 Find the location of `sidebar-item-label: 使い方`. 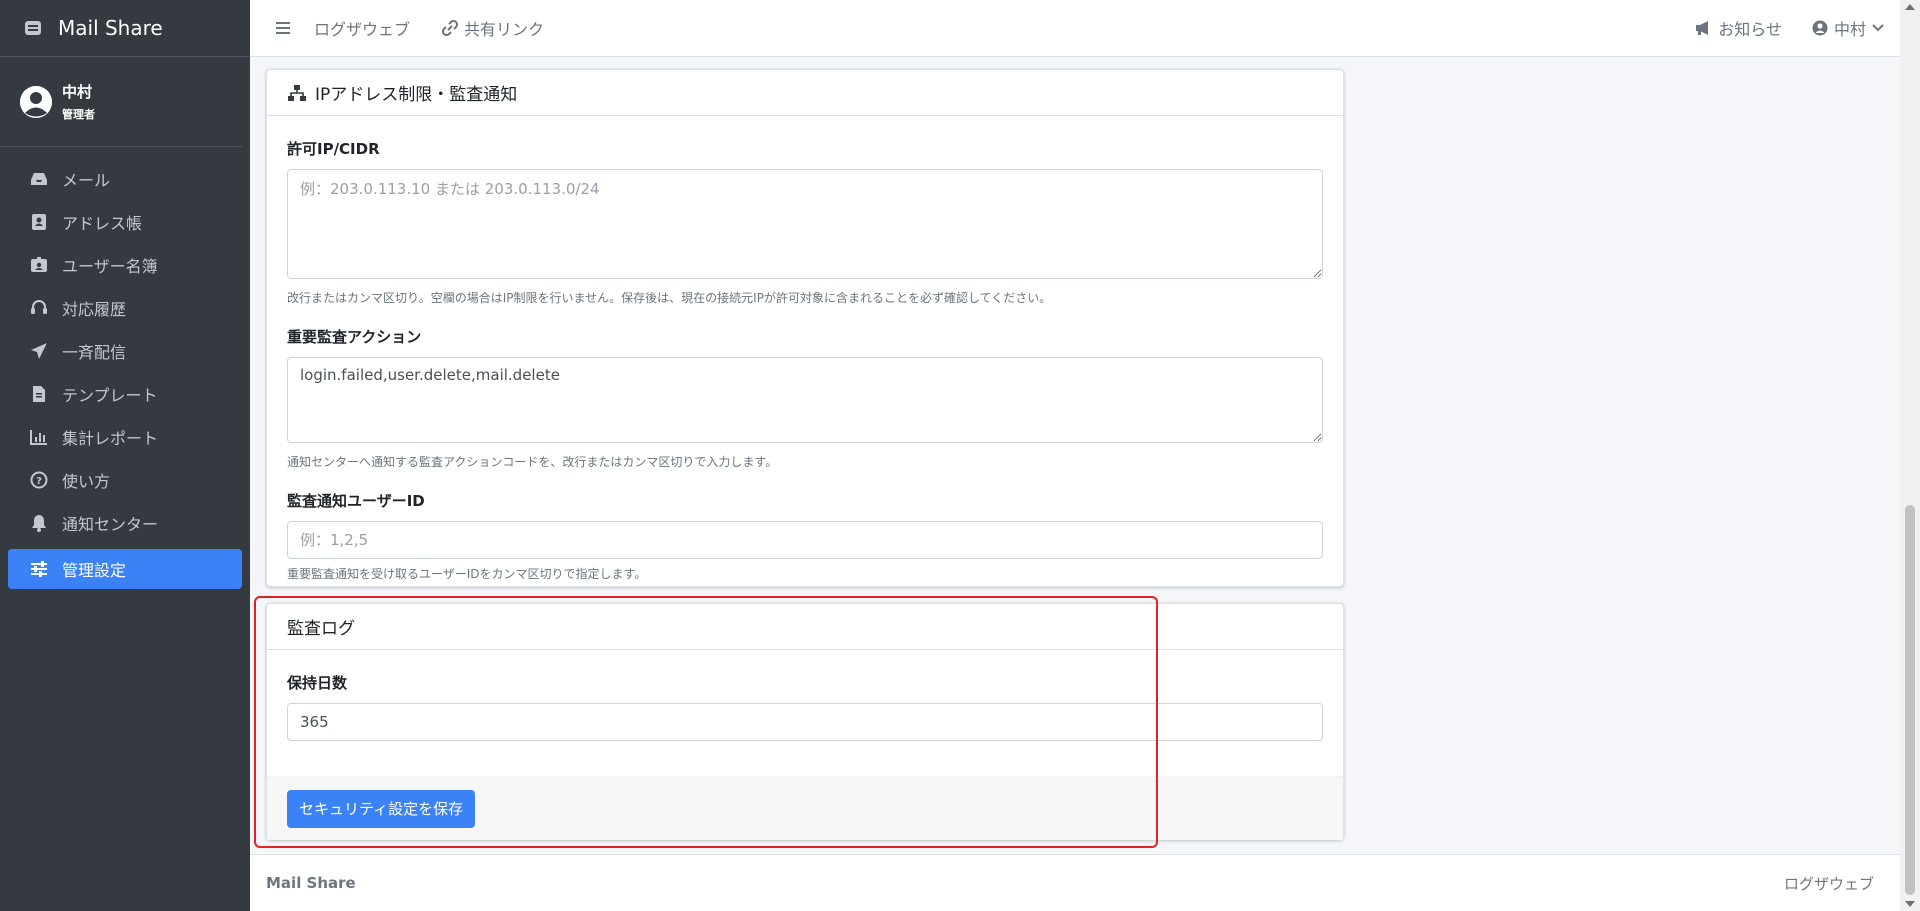

sidebar-item-label: 使い方 is located at coordinates (86, 481).